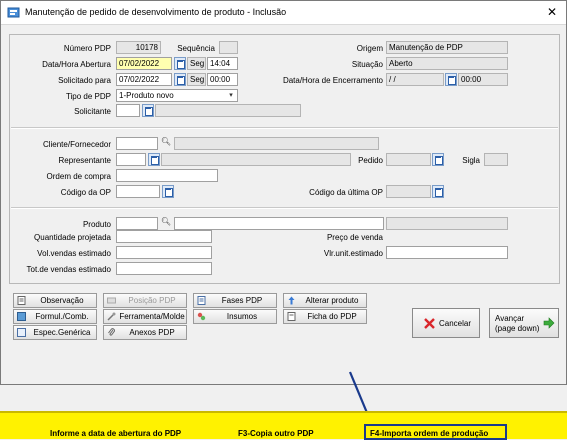 The image size is (567, 440). I want to click on produto-label: Produto, so click(96, 224).